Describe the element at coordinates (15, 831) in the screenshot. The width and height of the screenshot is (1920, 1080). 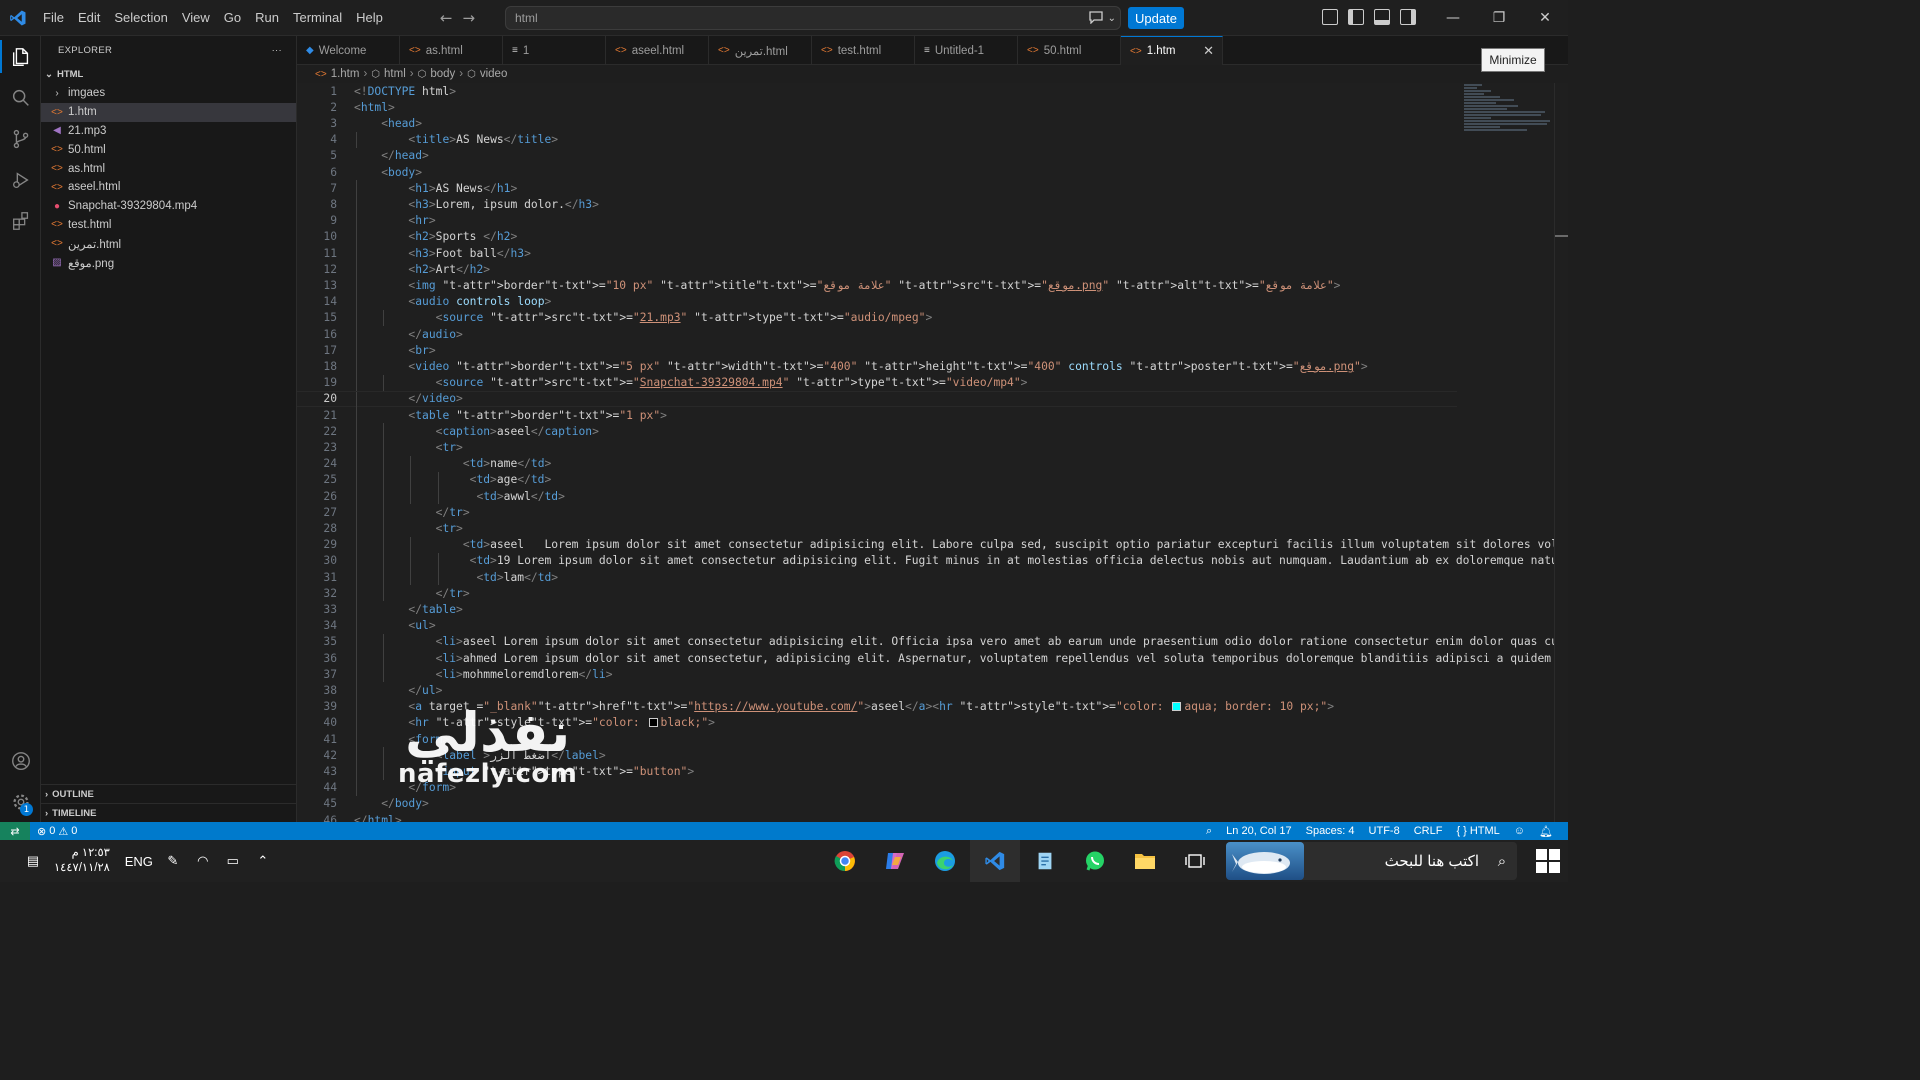
I see `remote-indicator-icon: ⇄` at that location.